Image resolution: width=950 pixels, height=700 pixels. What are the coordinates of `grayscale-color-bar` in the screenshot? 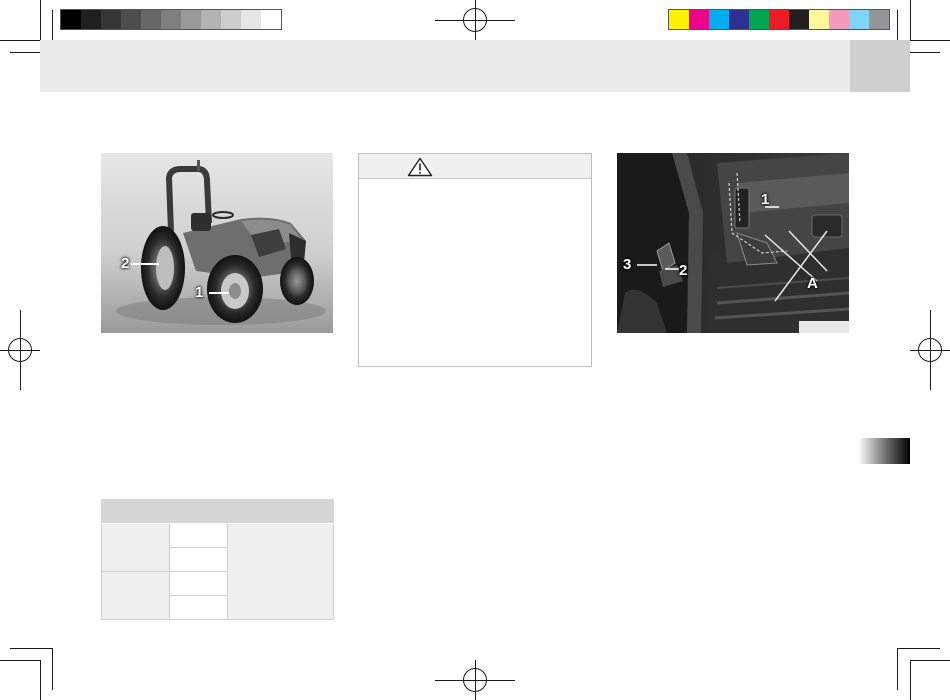 It's located at (171, 19).